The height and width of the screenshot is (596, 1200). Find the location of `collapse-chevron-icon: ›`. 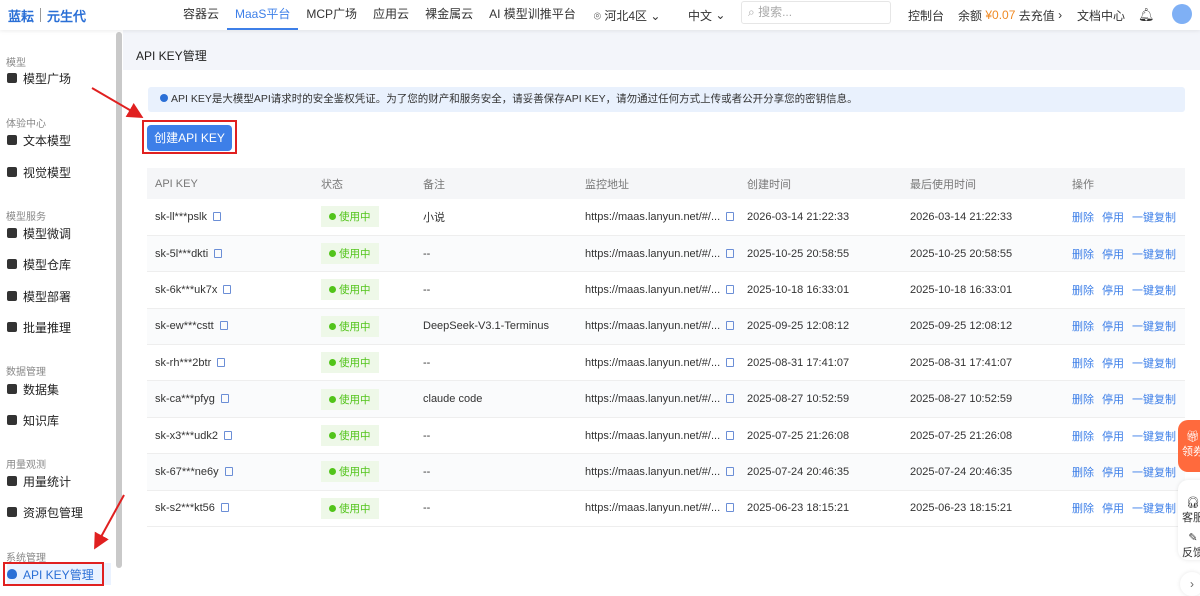

collapse-chevron-icon: › is located at coordinates (1190, 584).